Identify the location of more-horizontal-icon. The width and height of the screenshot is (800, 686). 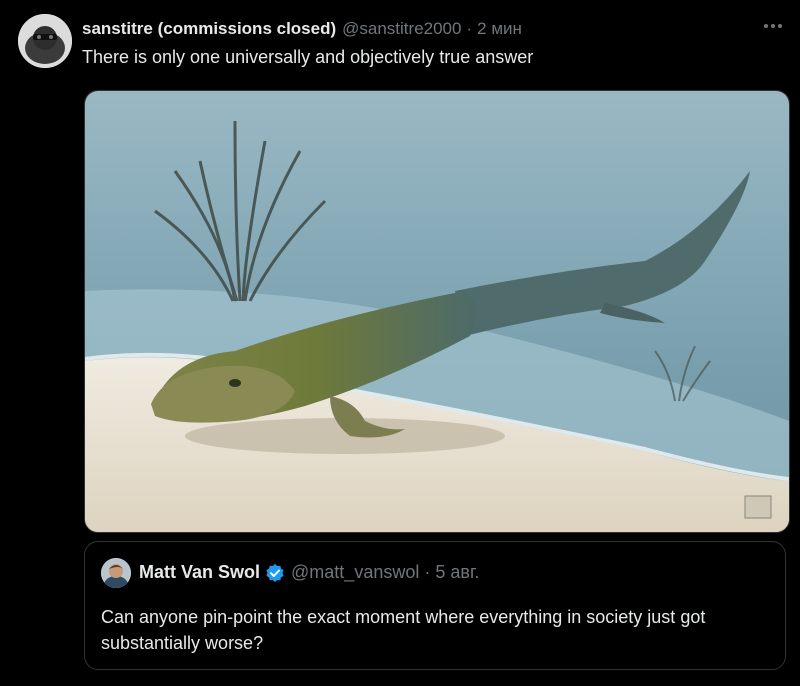
(773, 26).